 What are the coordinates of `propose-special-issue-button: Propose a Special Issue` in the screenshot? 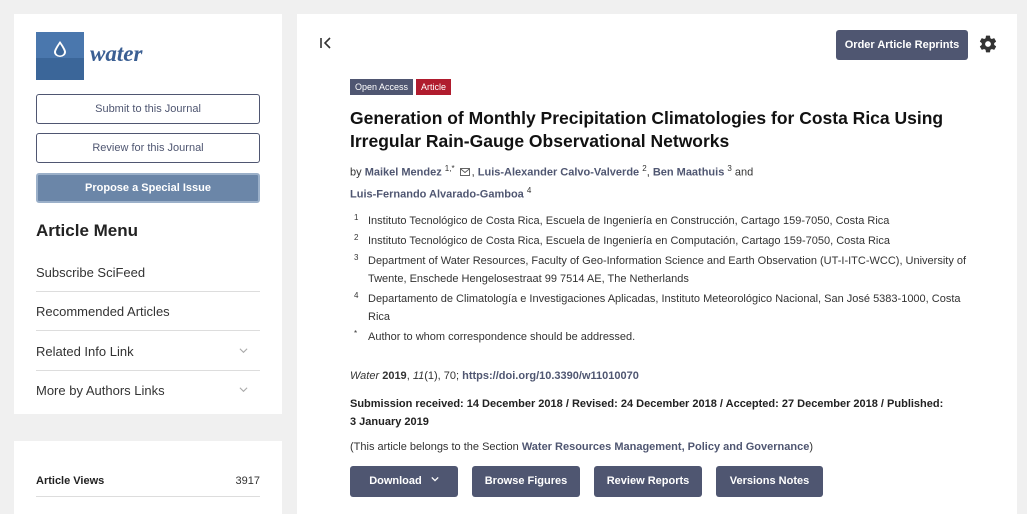 It's located at (148, 188).